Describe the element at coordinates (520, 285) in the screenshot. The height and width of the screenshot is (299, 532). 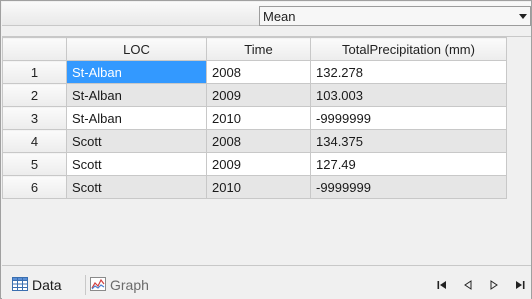
I see `last-record-icon` at that location.